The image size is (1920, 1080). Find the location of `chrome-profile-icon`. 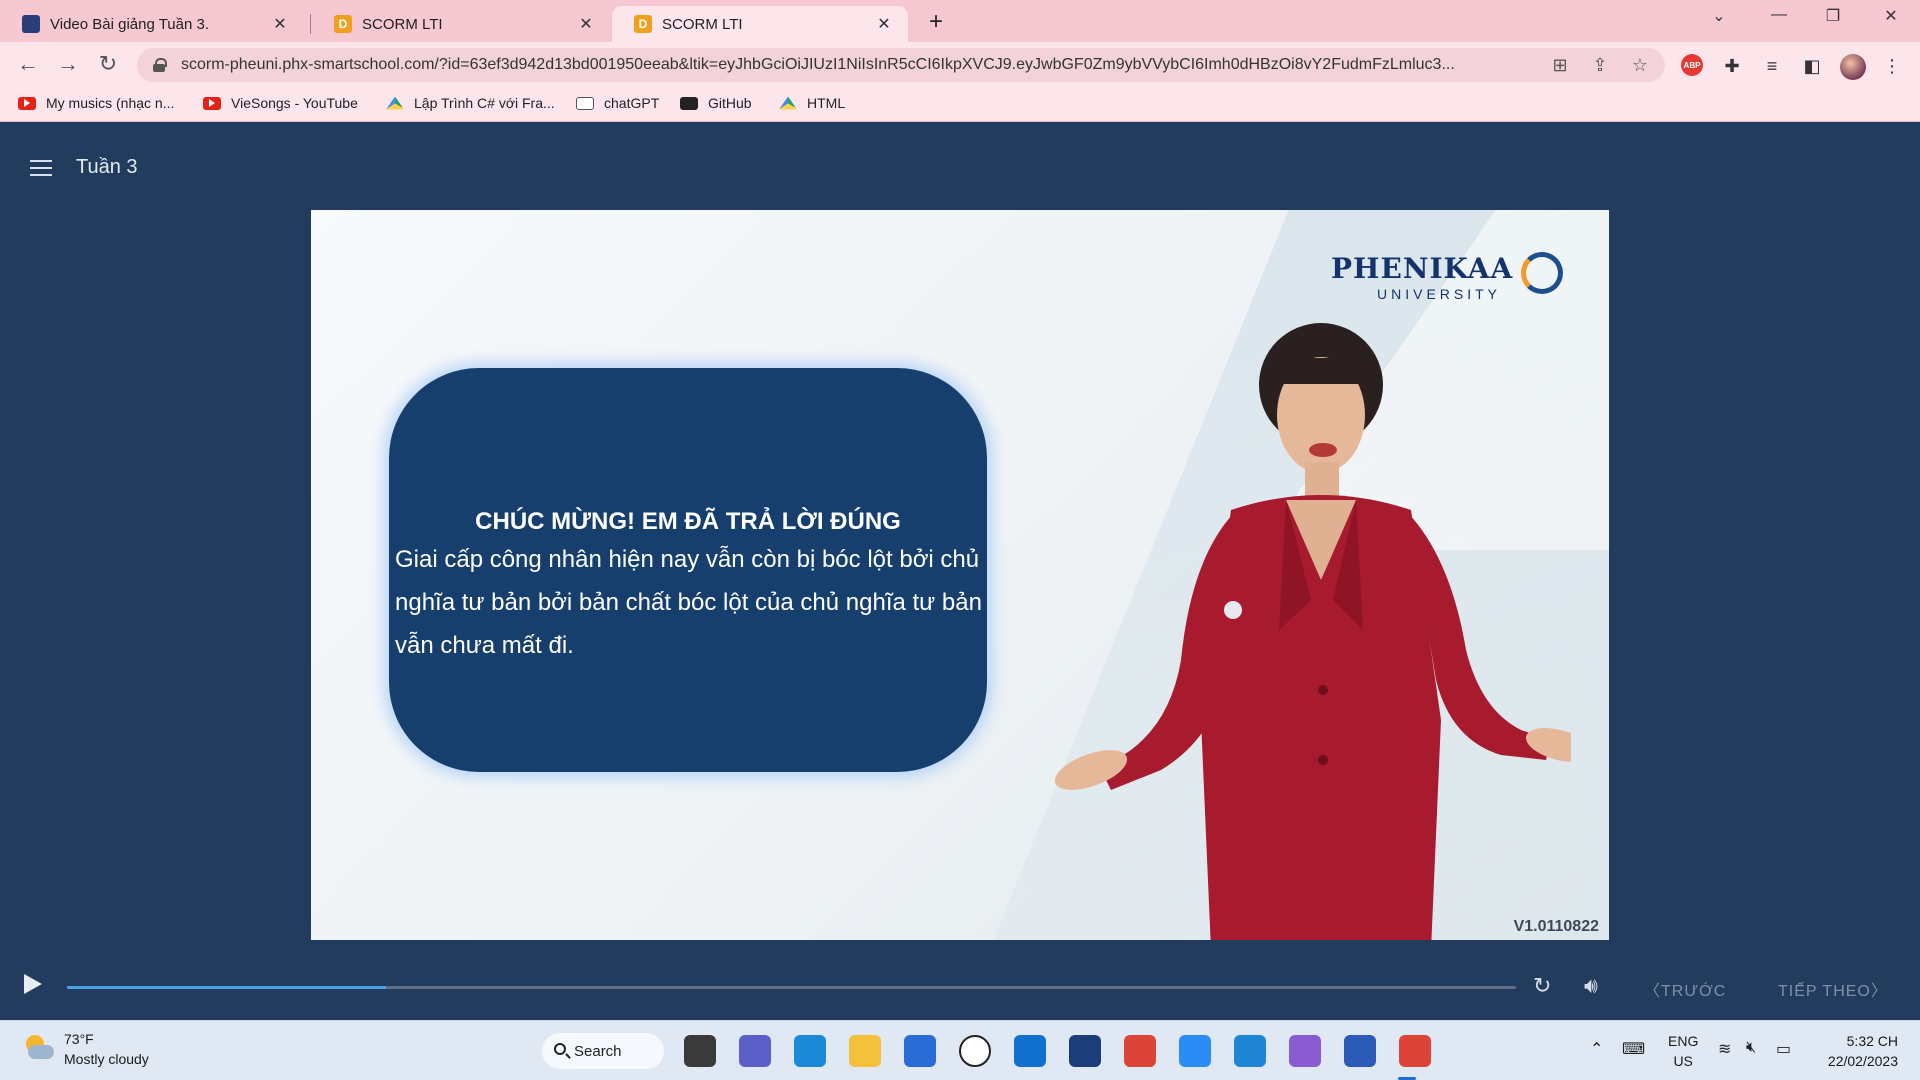

chrome-profile-icon is located at coordinates (1415, 1051).